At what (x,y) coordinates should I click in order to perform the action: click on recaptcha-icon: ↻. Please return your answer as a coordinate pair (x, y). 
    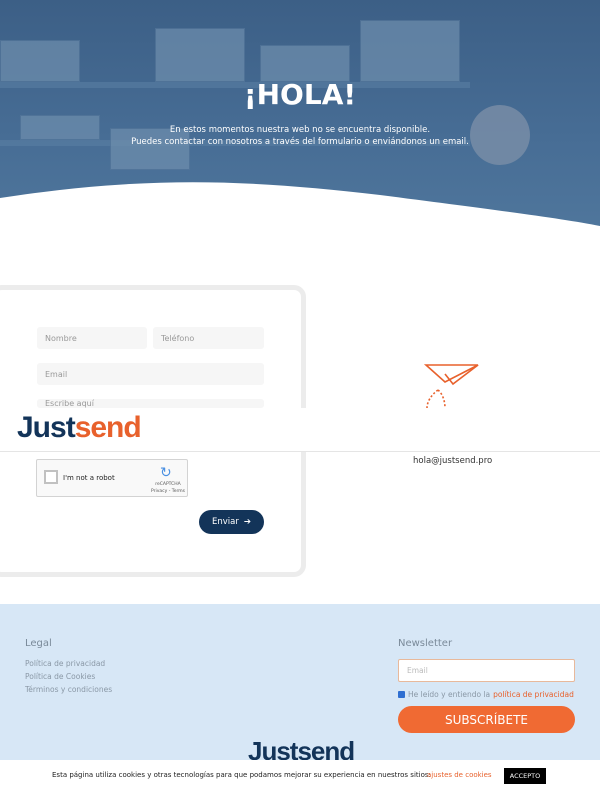
    Looking at the image, I should click on (166, 473).